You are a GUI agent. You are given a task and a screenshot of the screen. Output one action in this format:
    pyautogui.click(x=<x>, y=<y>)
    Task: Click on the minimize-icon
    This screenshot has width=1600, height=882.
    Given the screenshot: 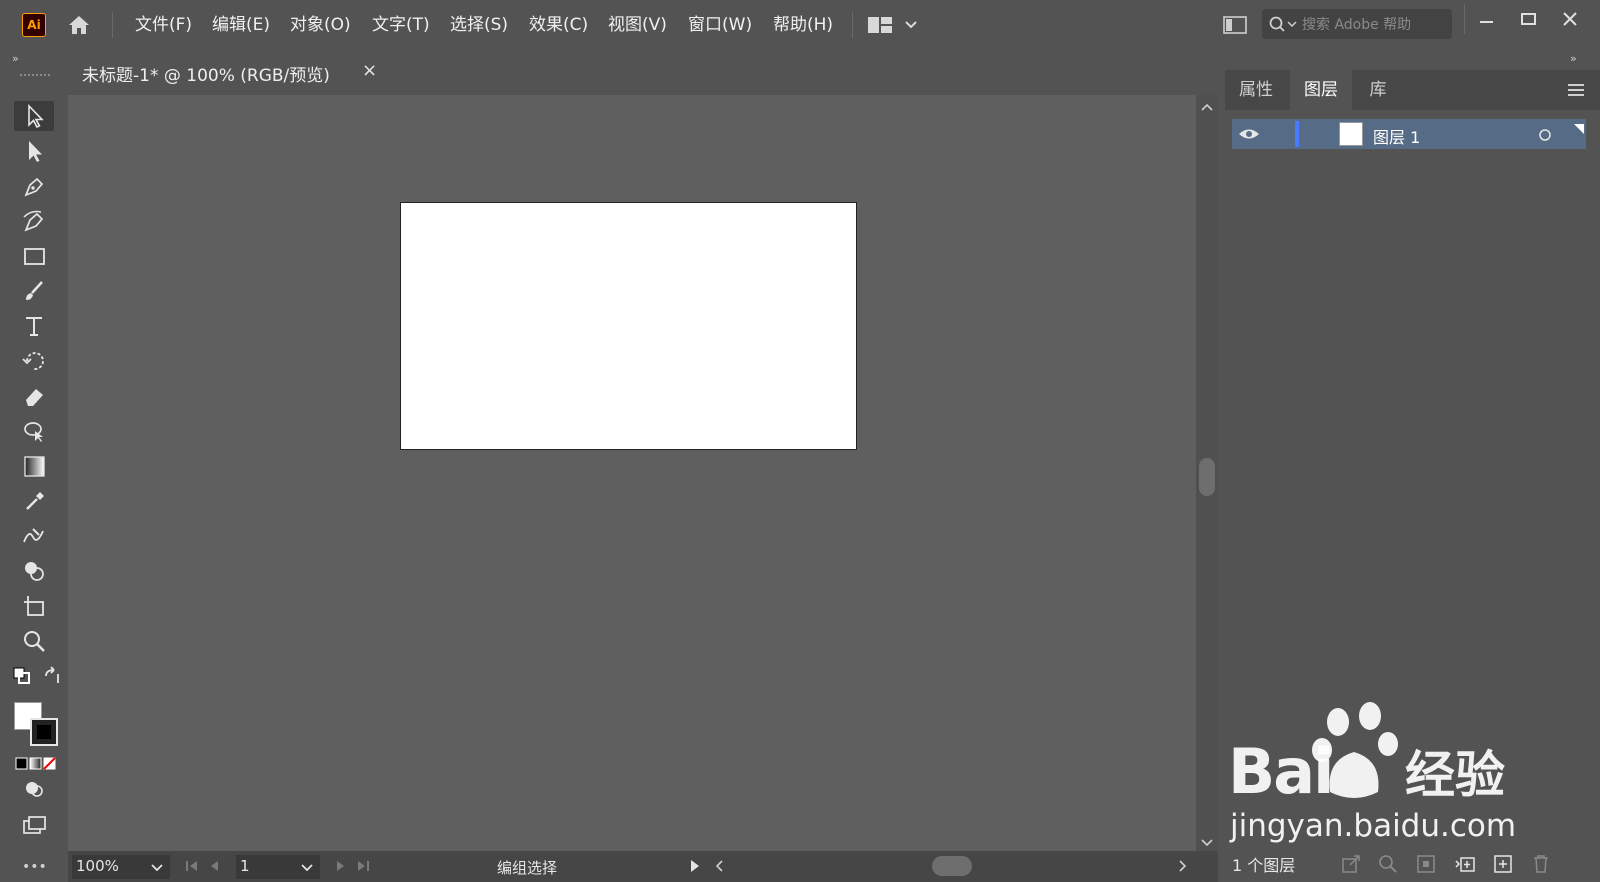 What is the action you would take?
    pyautogui.click(x=1486, y=22)
    